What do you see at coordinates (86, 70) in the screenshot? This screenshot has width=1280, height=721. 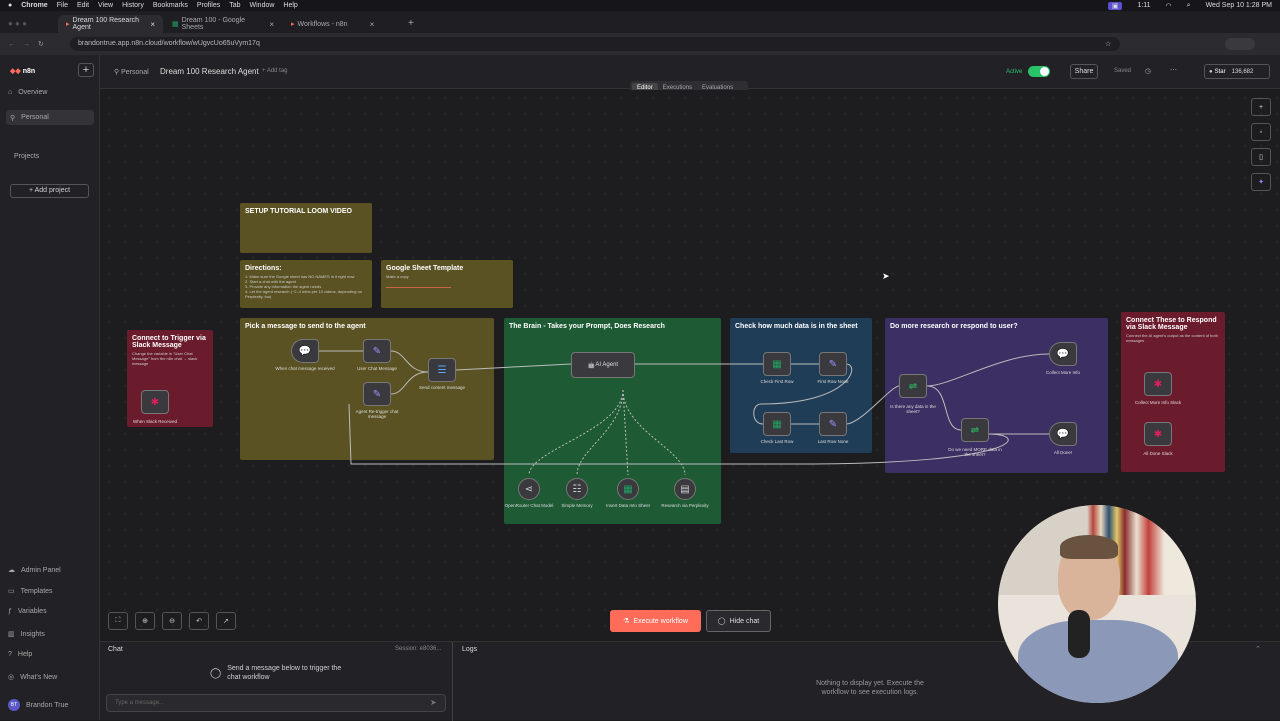 I see `create-button: +` at bounding box center [86, 70].